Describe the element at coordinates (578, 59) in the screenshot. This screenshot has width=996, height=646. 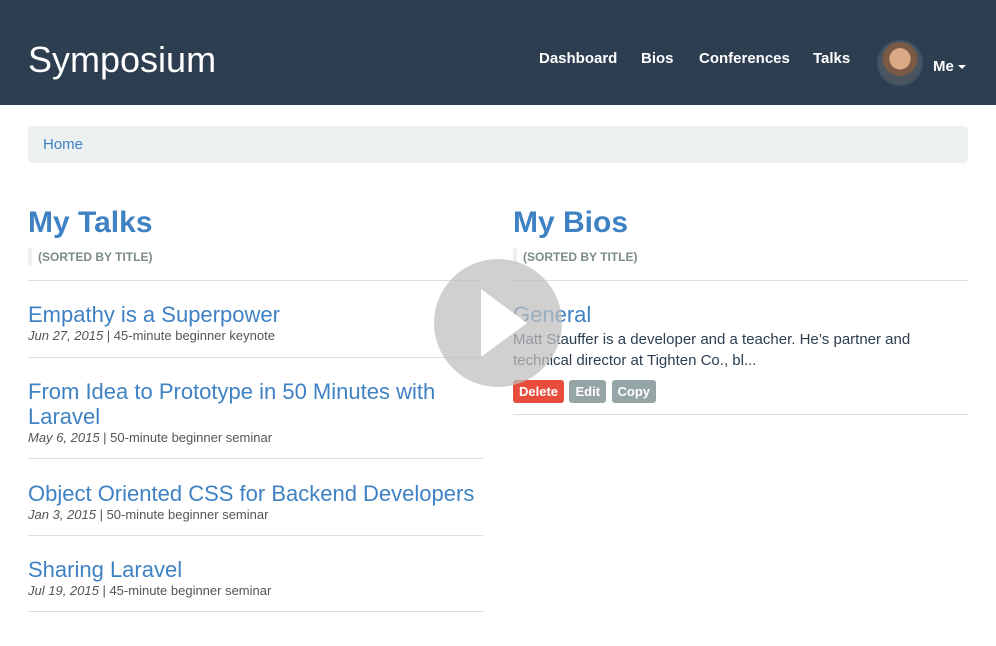
I see `nav-dashboard: Dashboard` at that location.